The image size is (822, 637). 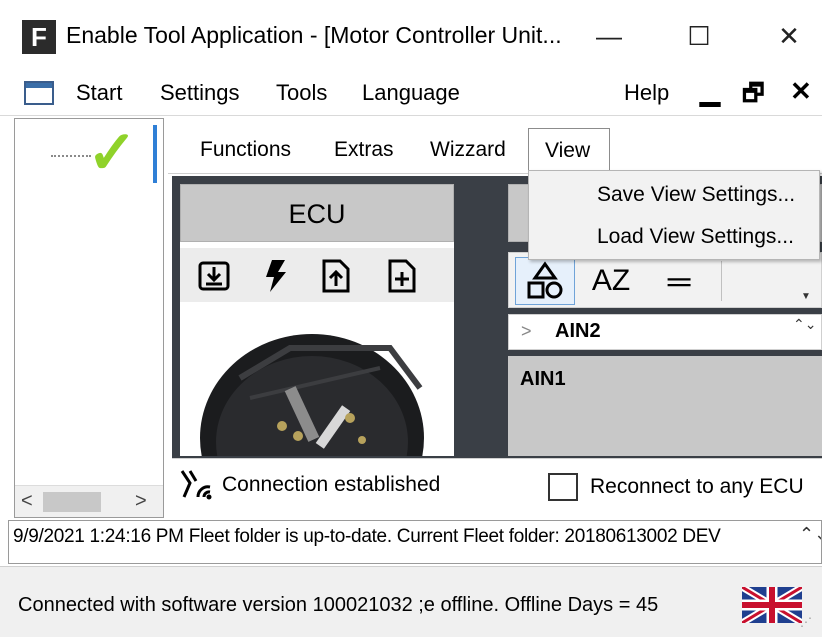 What do you see at coordinates (331, 484) in the screenshot?
I see `connection-status-text: Connection established` at bounding box center [331, 484].